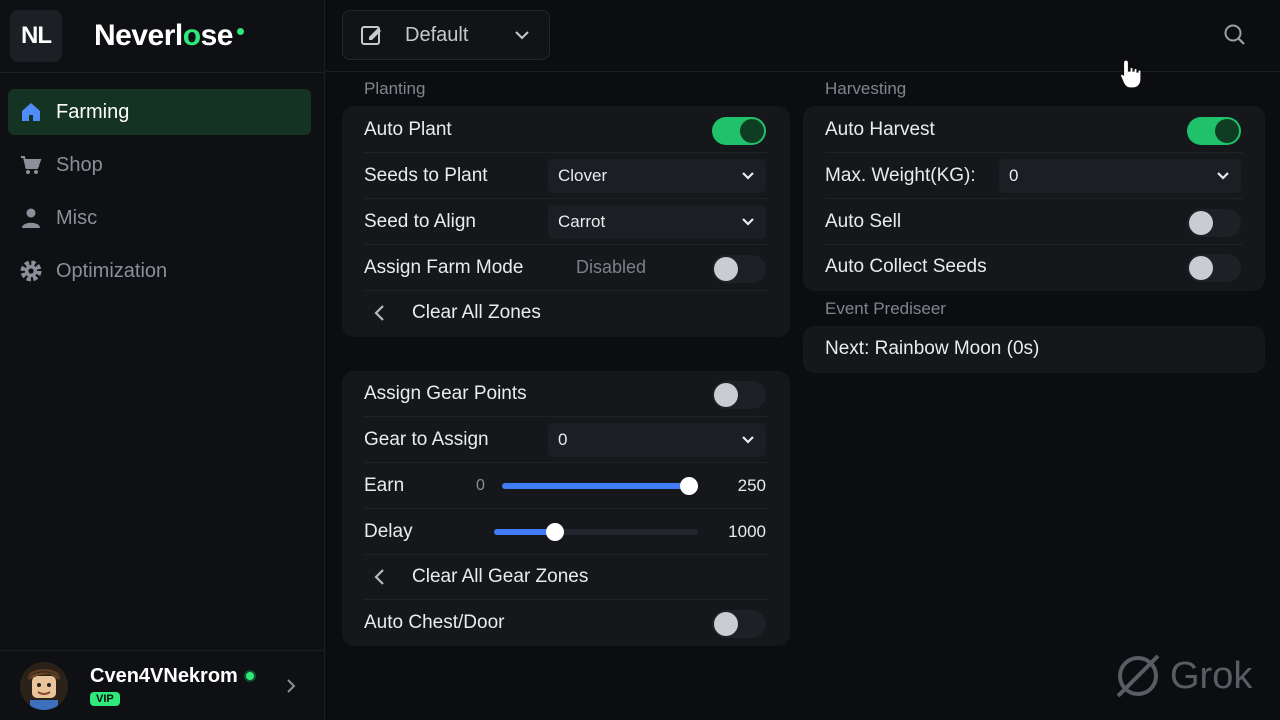 The image size is (1280, 720). What do you see at coordinates (1034, 130) in the screenshot?
I see `auto-harvest-row: Auto Harvest` at bounding box center [1034, 130].